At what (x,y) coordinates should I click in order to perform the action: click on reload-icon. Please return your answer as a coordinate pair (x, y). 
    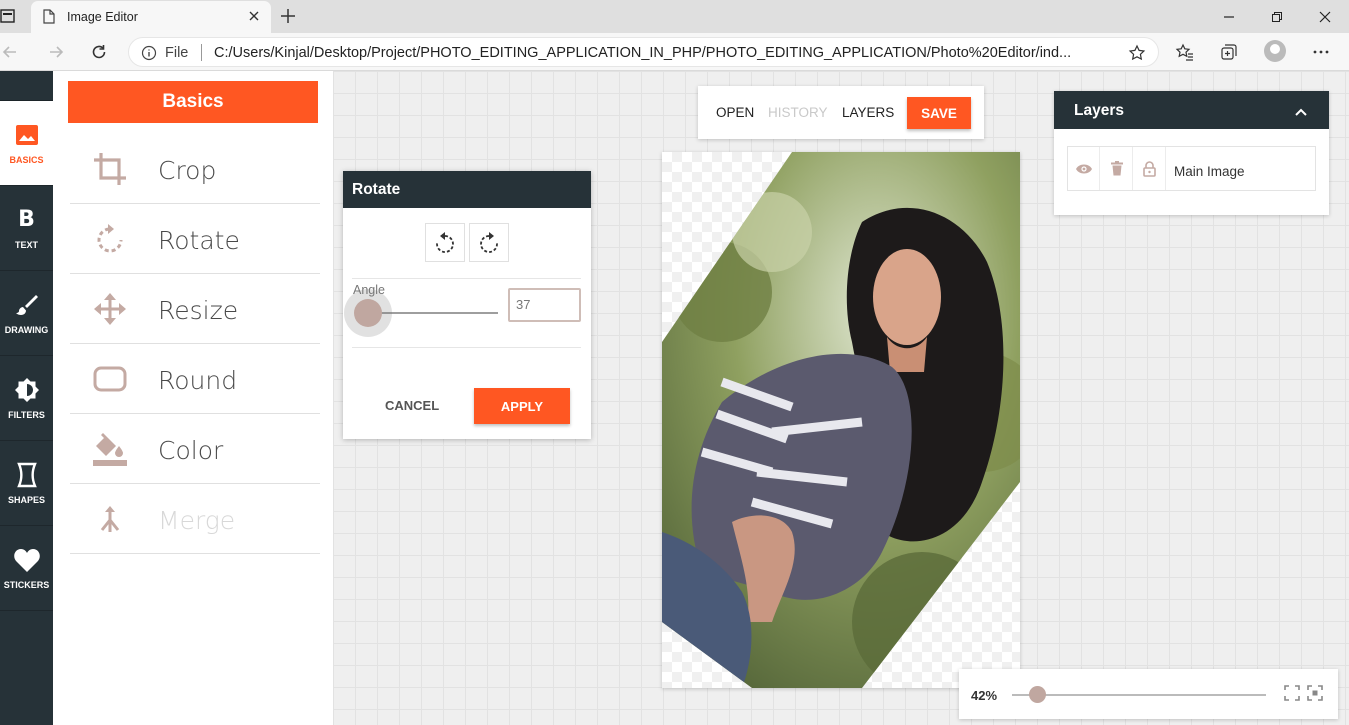
    Looking at the image, I should click on (99, 54).